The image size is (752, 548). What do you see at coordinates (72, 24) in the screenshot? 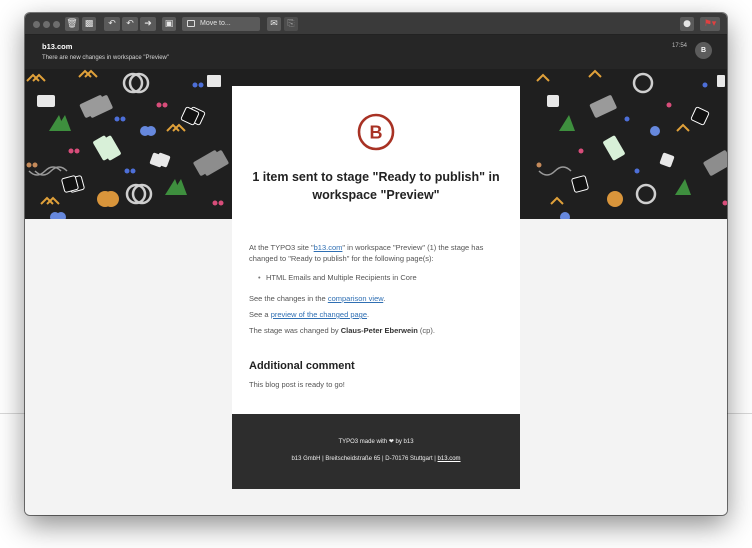
I see `trash-icon: 🗑` at bounding box center [72, 24].